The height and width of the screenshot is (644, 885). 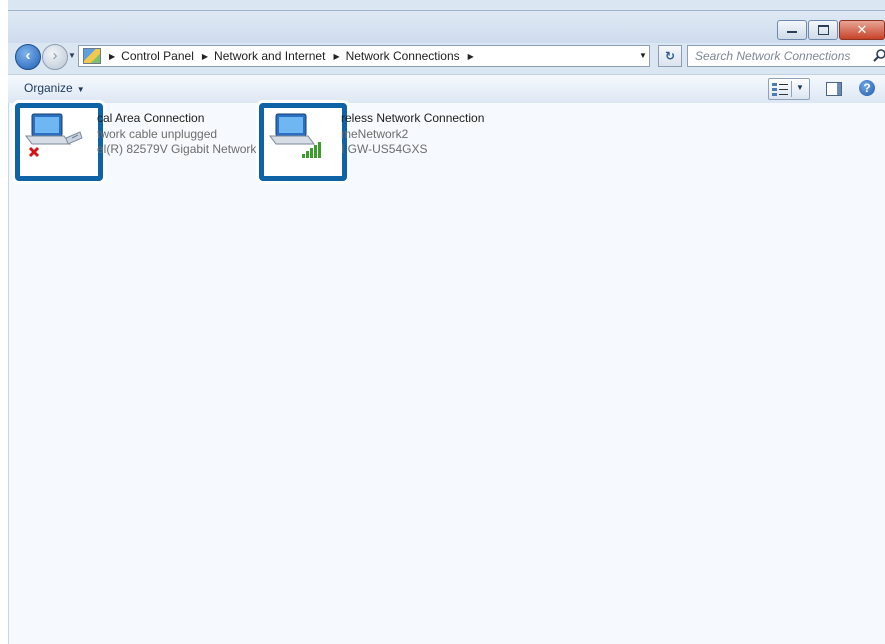 I want to click on close-button: ✕, so click(x=862, y=30).